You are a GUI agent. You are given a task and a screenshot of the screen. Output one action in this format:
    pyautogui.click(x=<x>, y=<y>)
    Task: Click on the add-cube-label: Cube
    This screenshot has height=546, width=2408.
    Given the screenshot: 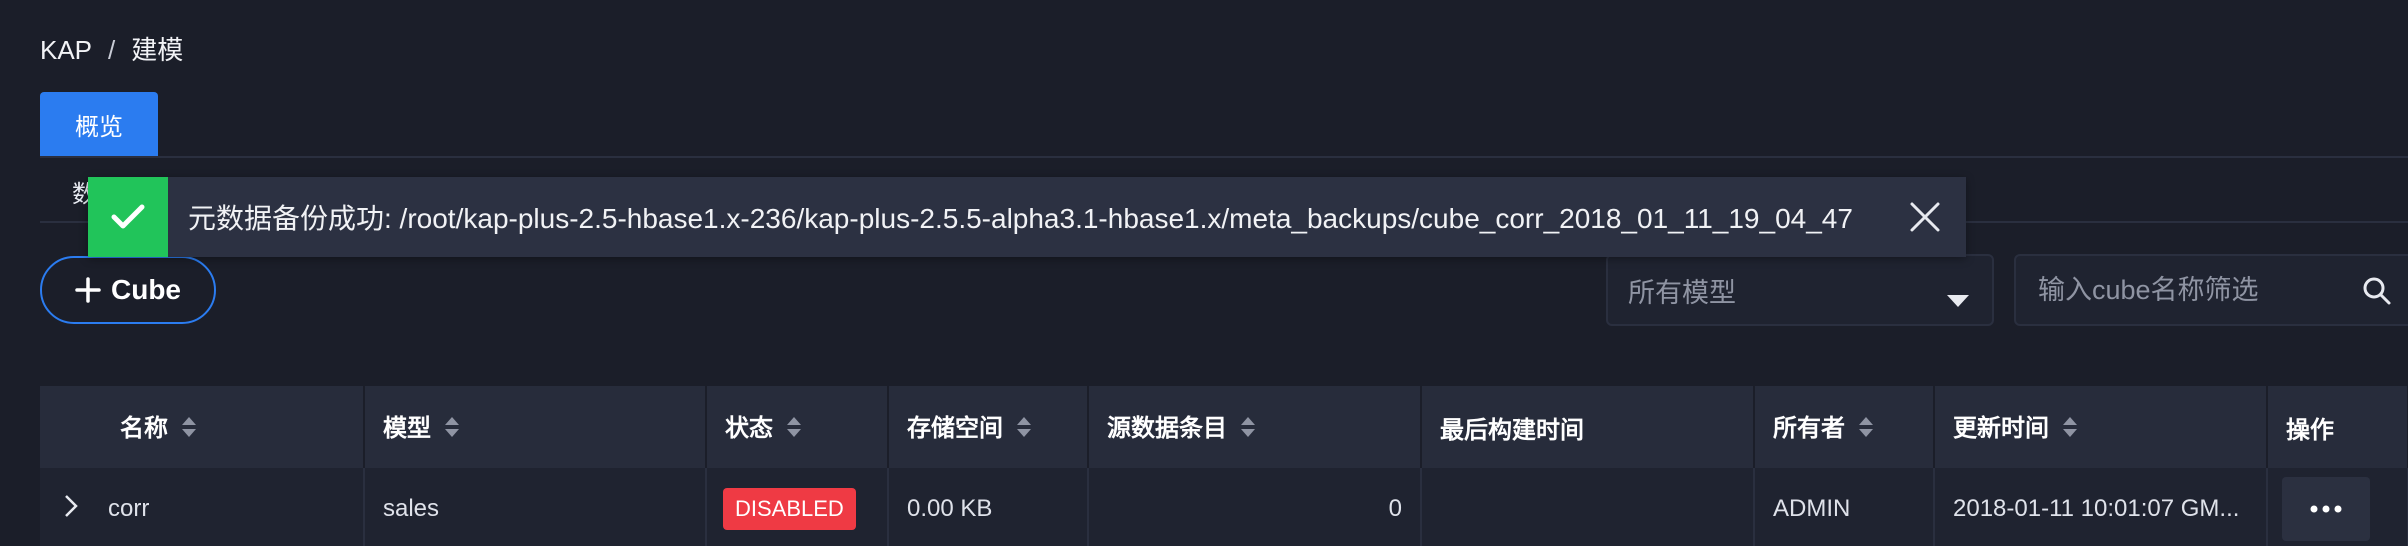 What is the action you would take?
    pyautogui.click(x=146, y=289)
    